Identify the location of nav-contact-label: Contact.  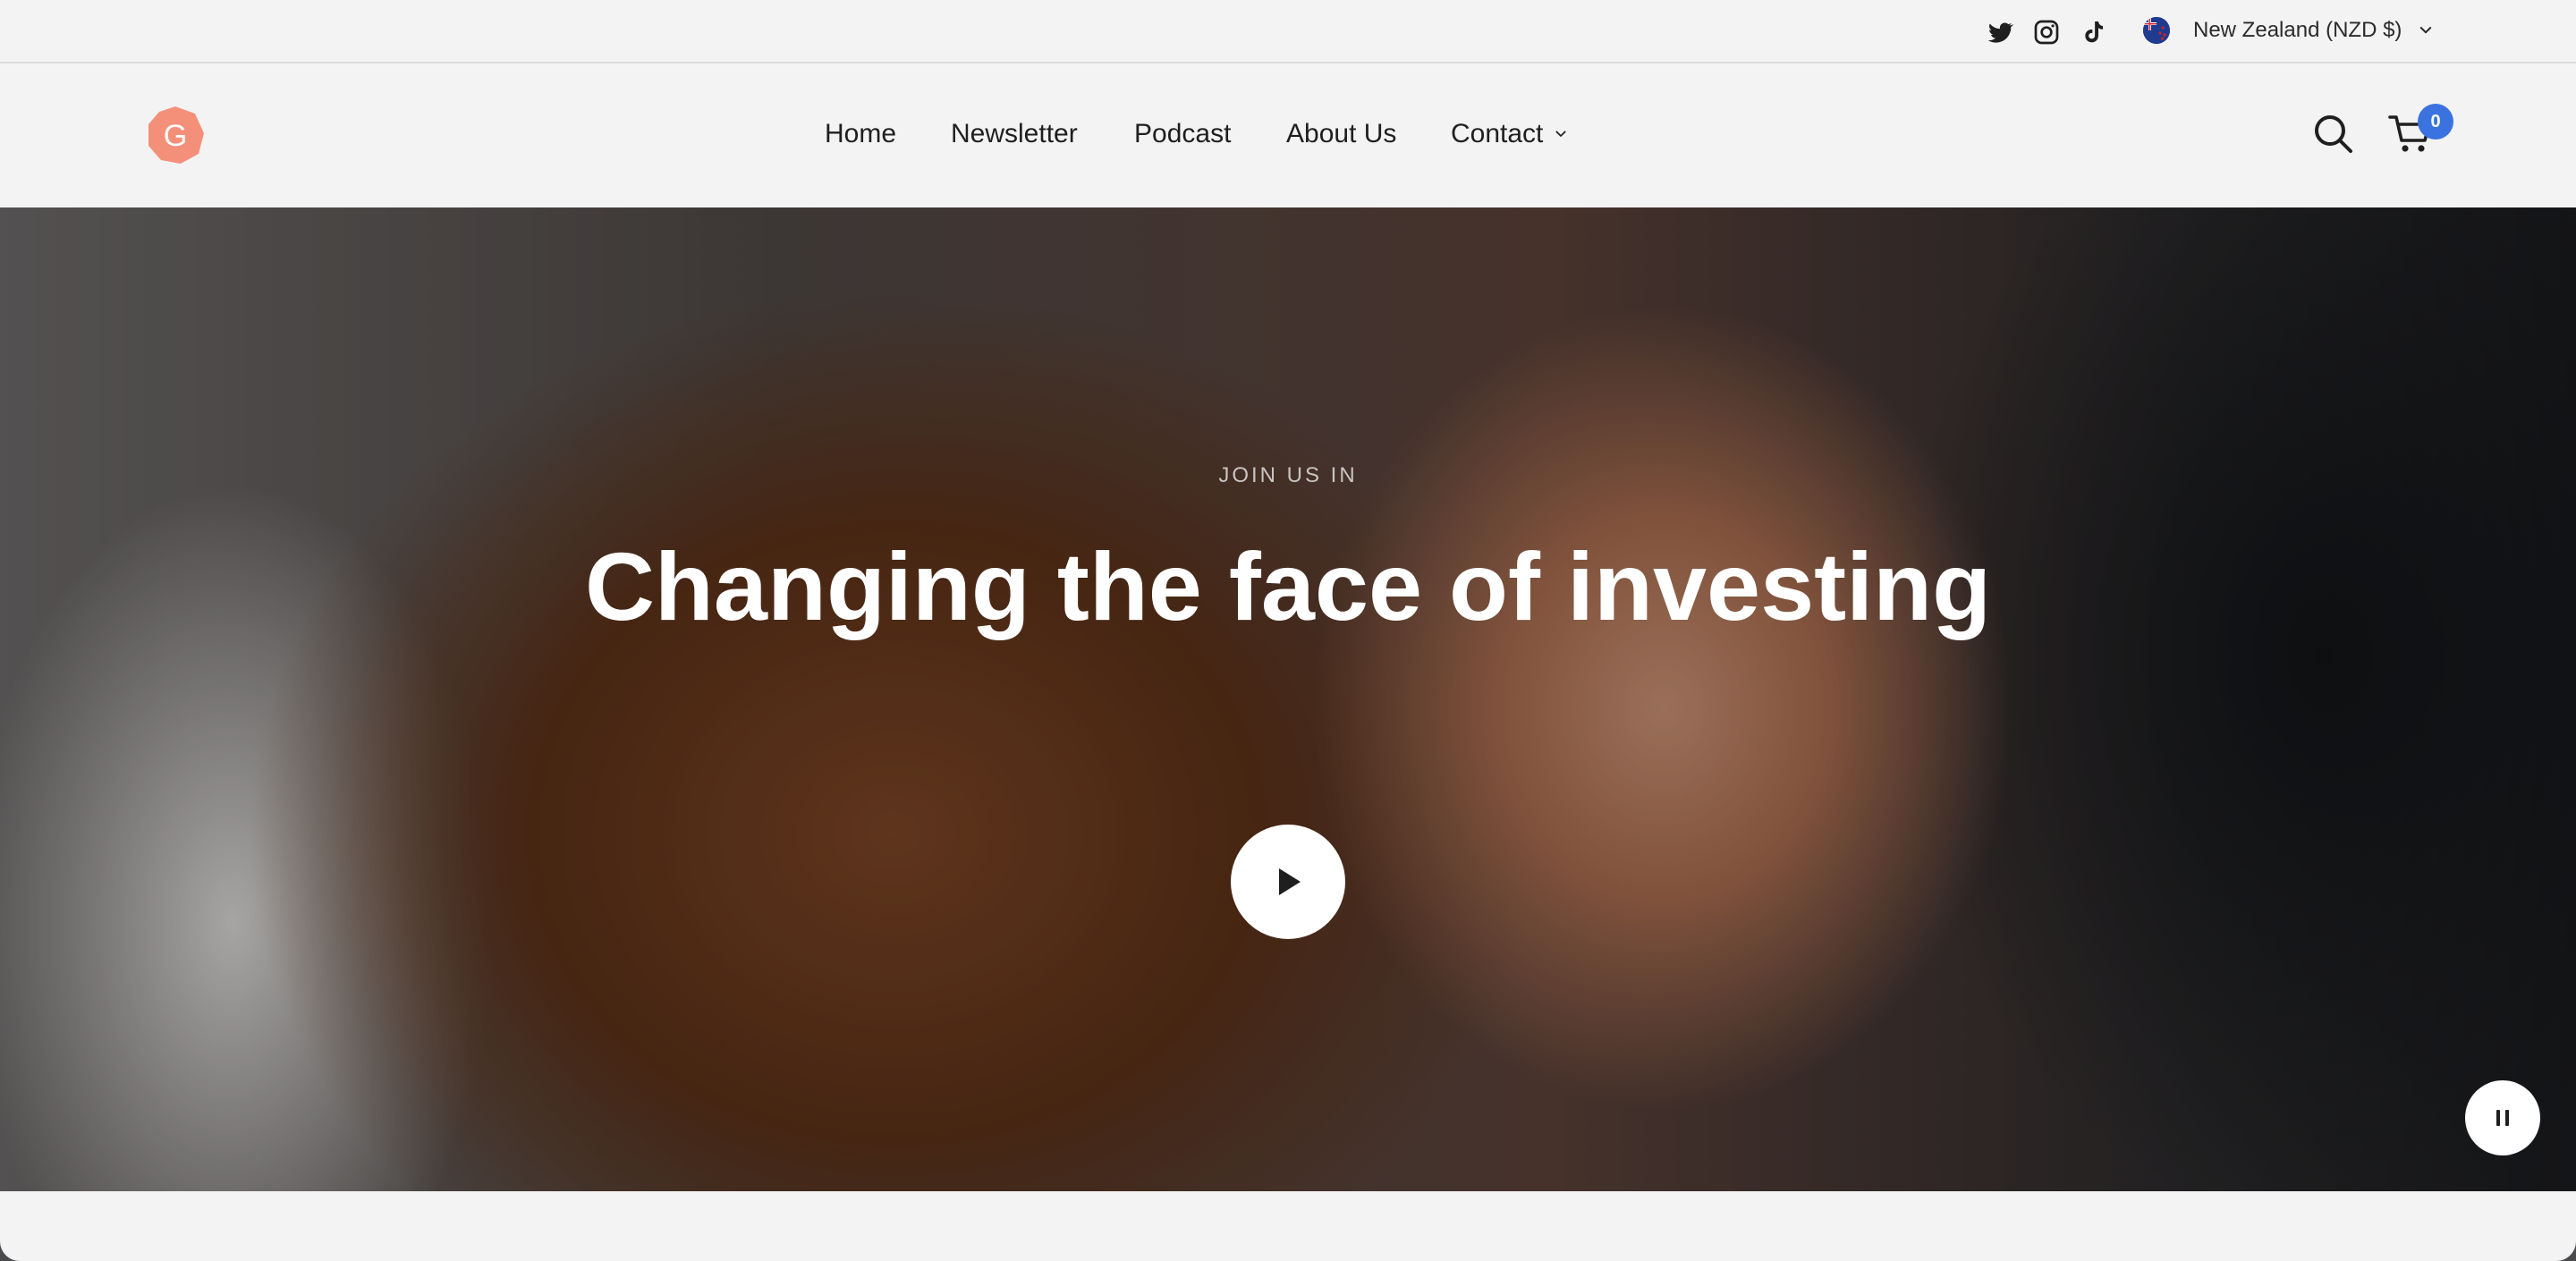
(1497, 133).